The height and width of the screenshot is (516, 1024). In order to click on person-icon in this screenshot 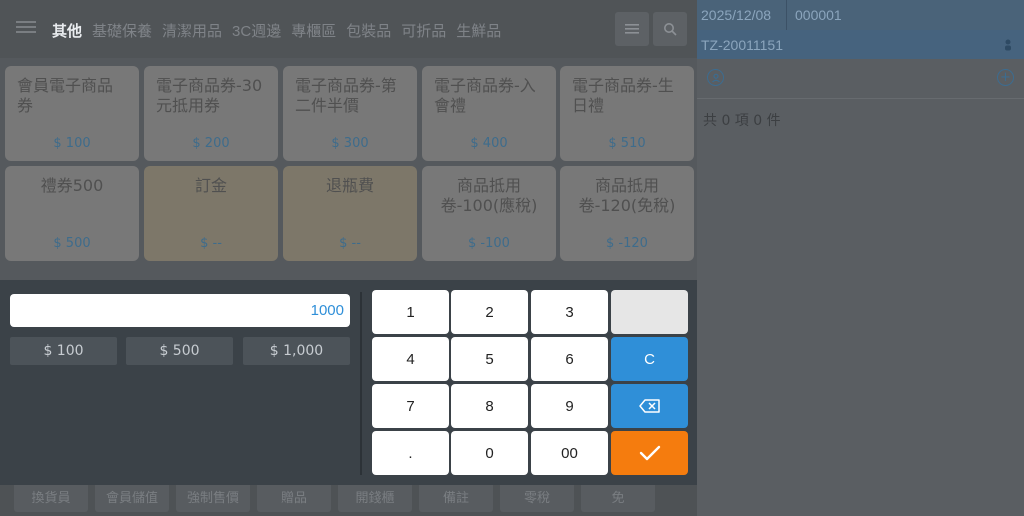, I will do `click(1008, 45)`.